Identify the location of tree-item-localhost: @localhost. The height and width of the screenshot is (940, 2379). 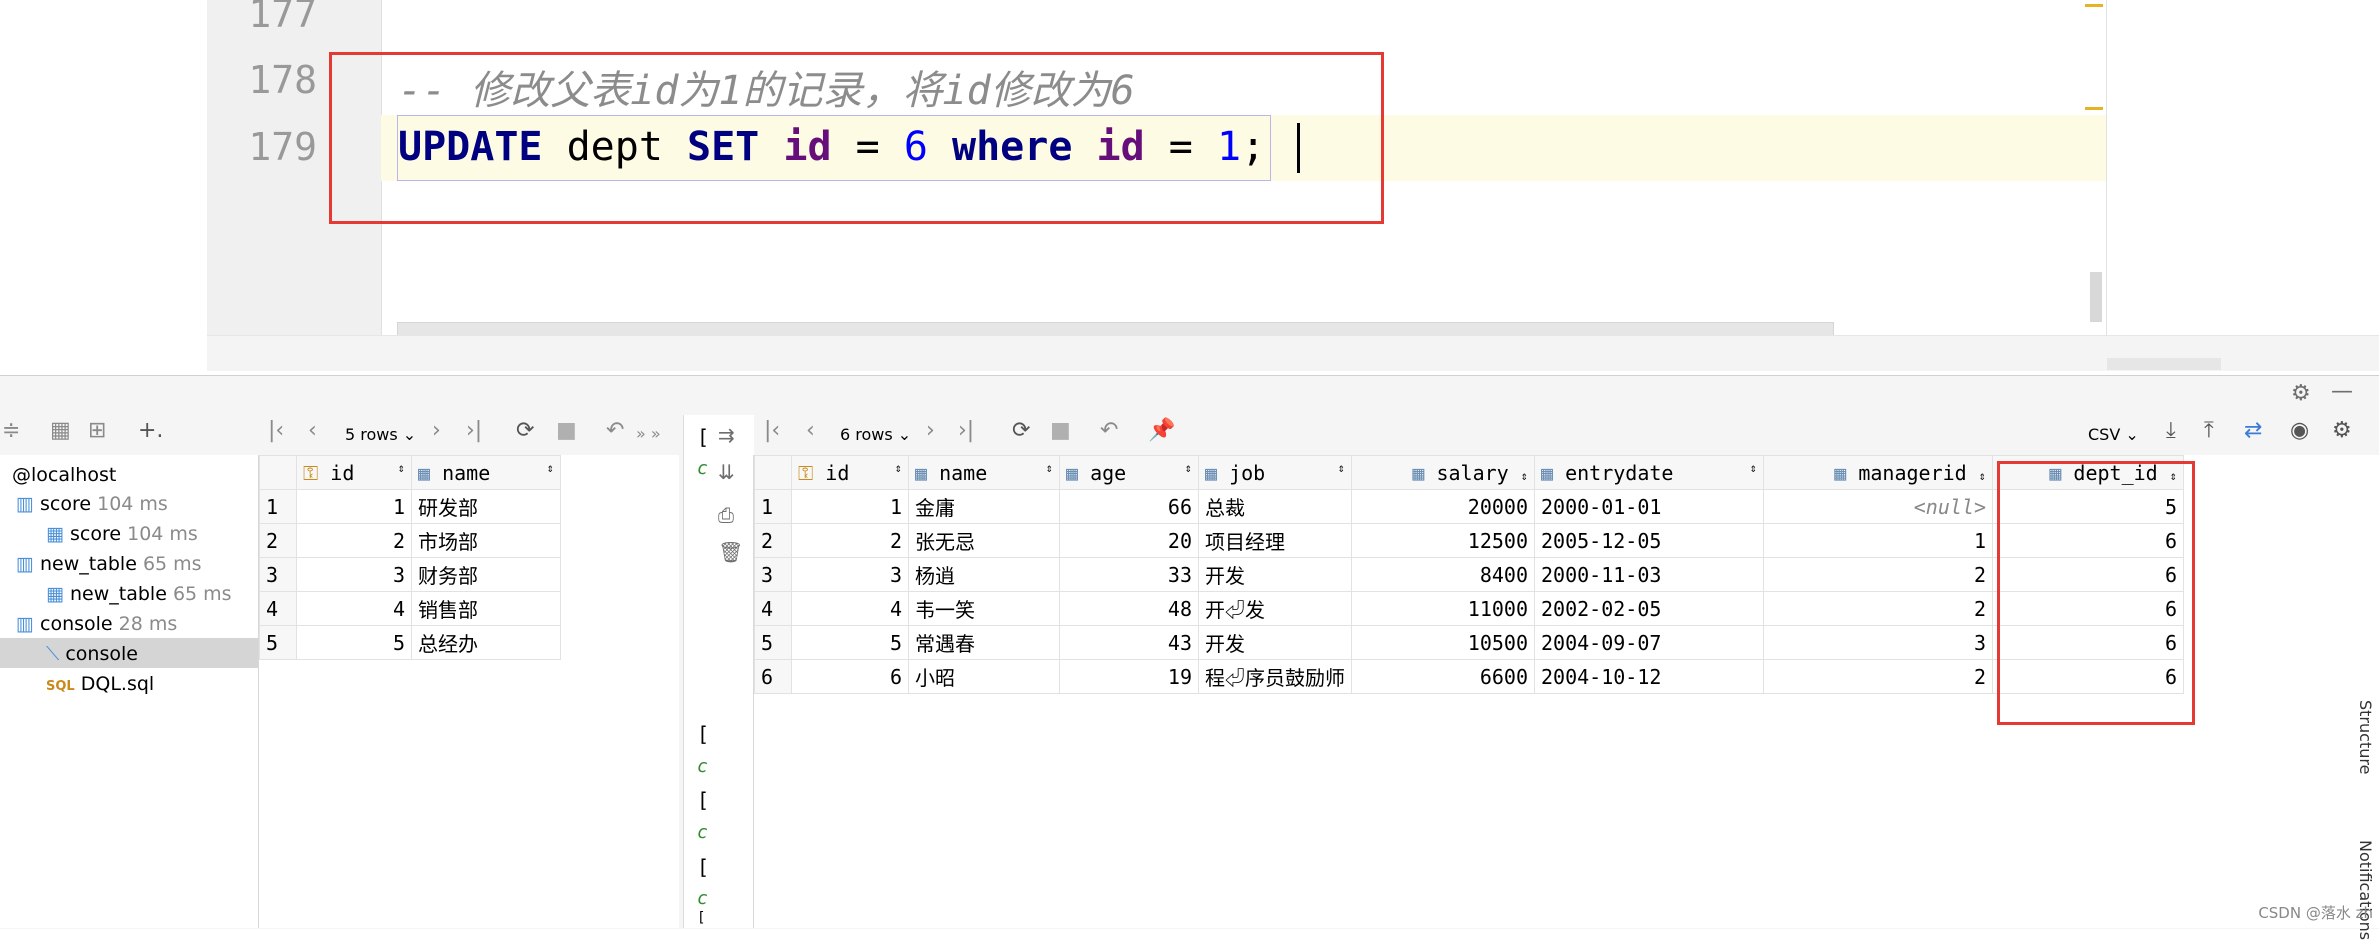
(64, 475).